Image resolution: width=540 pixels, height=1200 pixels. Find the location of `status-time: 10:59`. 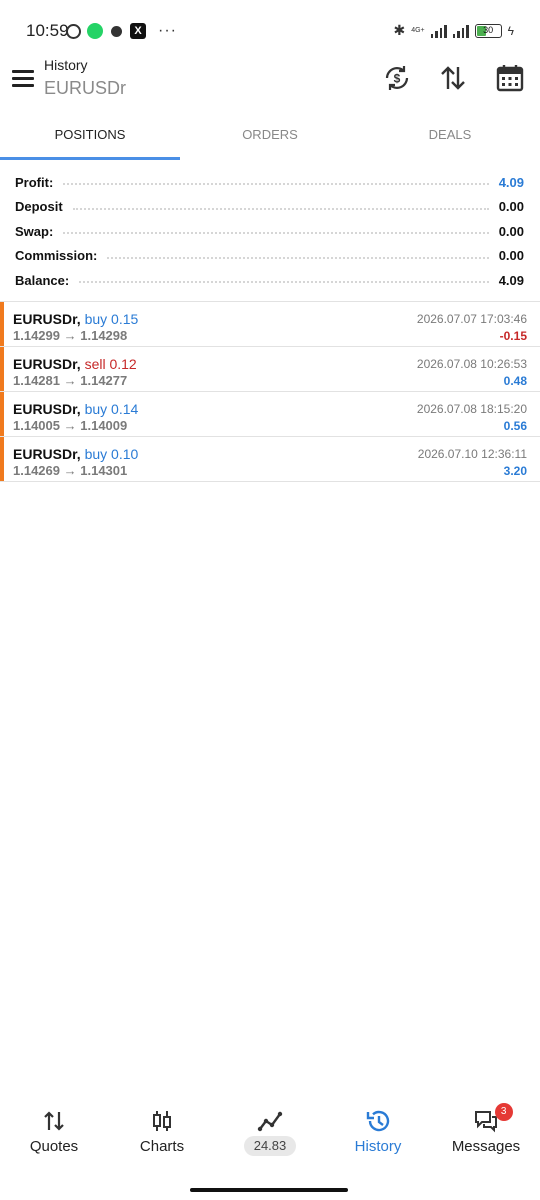

status-time: 10:59 is located at coordinates (47, 30).